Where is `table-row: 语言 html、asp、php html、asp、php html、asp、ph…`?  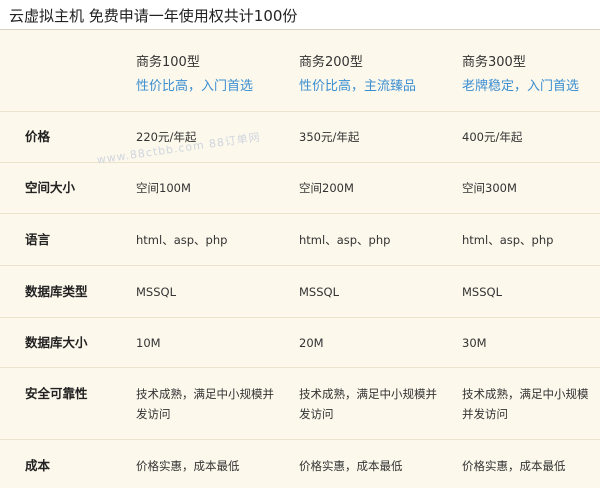
table-row: 语言 html、asp、php html、asp、php html、asp、ph… is located at coordinates (300, 240).